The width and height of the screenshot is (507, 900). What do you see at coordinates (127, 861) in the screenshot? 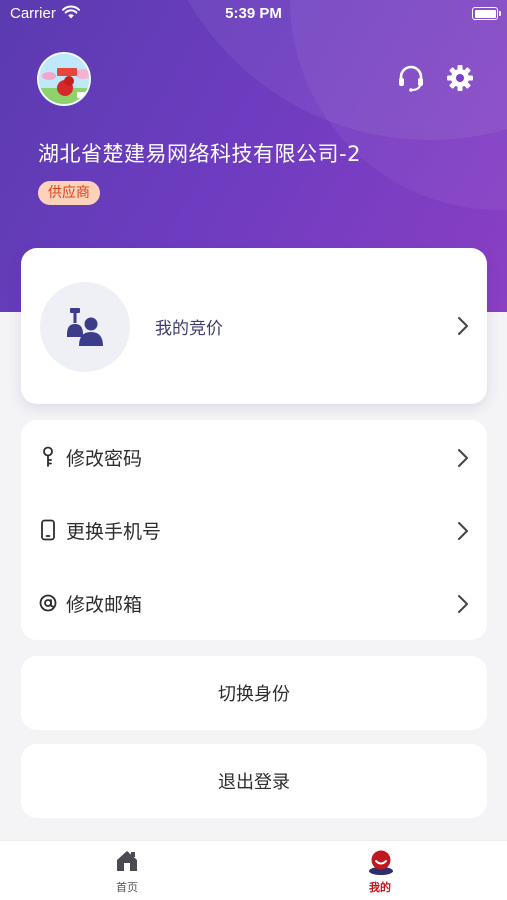
I see `home-icon` at bounding box center [127, 861].